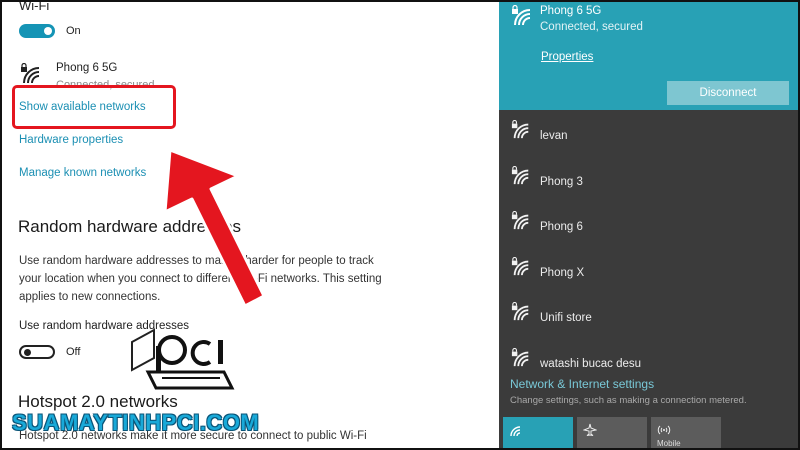 This screenshot has width=800, height=450. Describe the element at coordinates (591, 27) in the screenshot. I see `connected-network-status: Connected, secured` at that location.